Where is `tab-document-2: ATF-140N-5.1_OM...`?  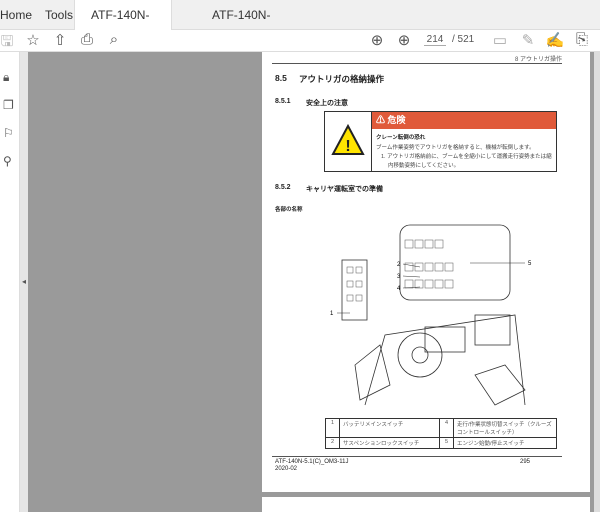 tab-document-2: ATF-140N-5.1_OM... is located at coordinates (236, 26).